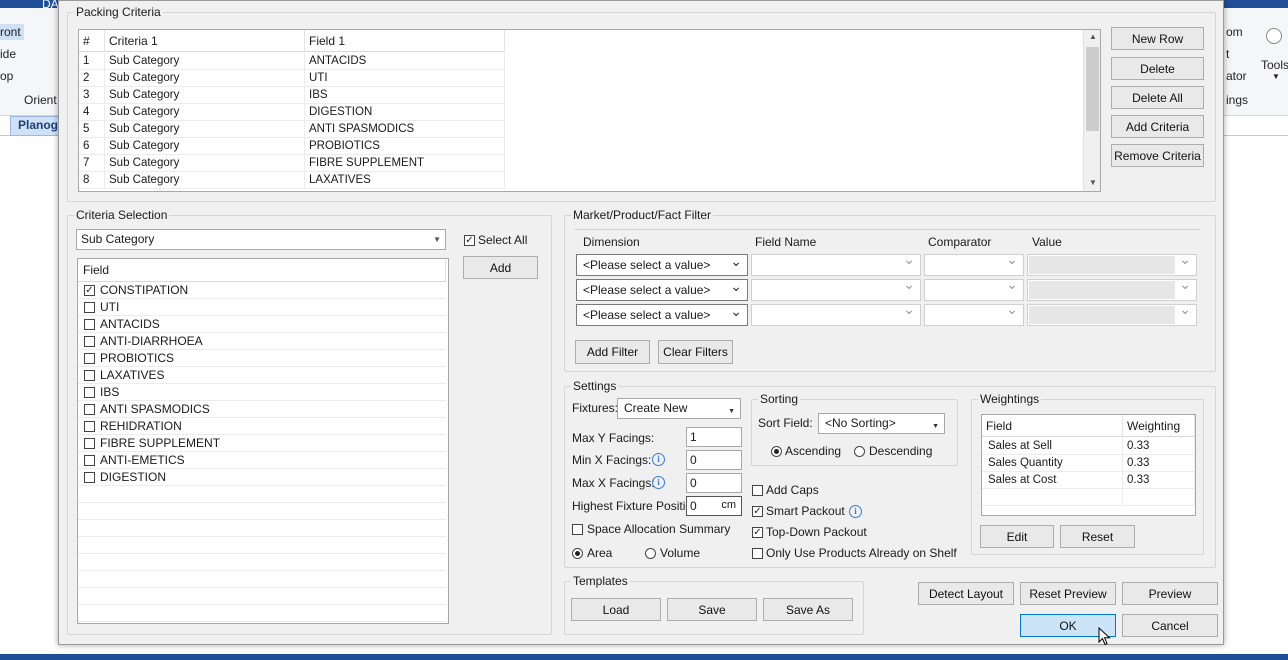 The image size is (1288, 660). Describe the element at coordinates (577, 553) in the screenshot. I see `area-radio` at that location.